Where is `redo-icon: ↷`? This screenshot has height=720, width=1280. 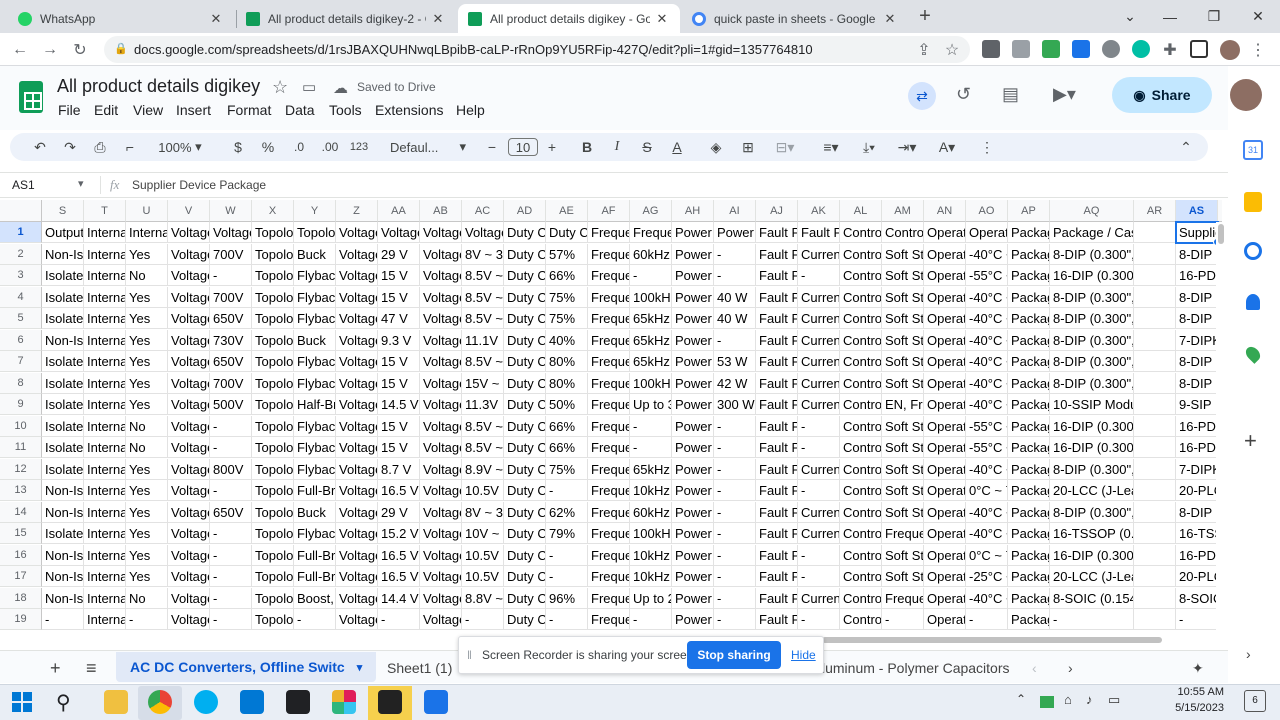 redo-icon: ↷ is located at coordinates (70, 147).